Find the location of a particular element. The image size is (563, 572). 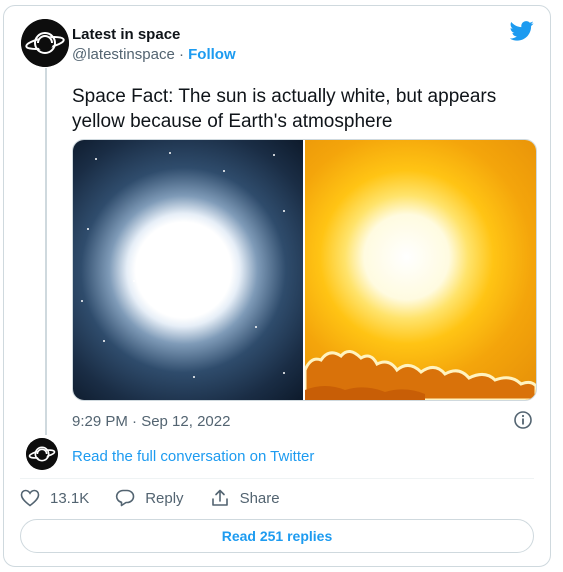

reply-icon is located at coordinates (125, 498).